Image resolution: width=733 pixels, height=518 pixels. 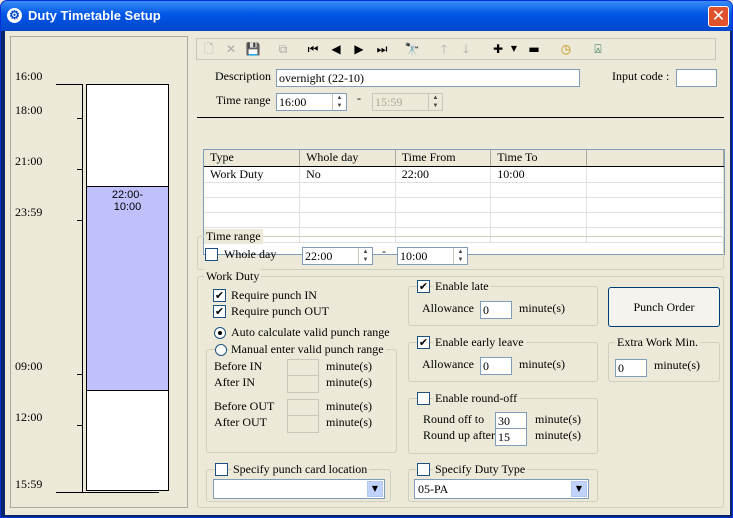 What do you see at coordinates (283, 49) in the screenshot?
I see `copy-icon: ⧉` at bounding box center [283, 49].